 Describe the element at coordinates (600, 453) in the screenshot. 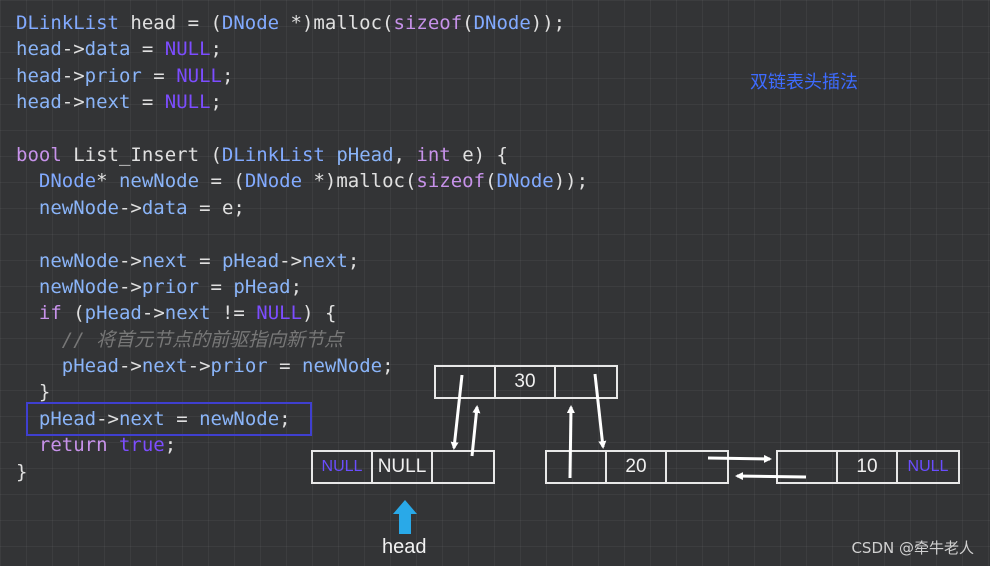

I see `pointer-arrows` at that location.